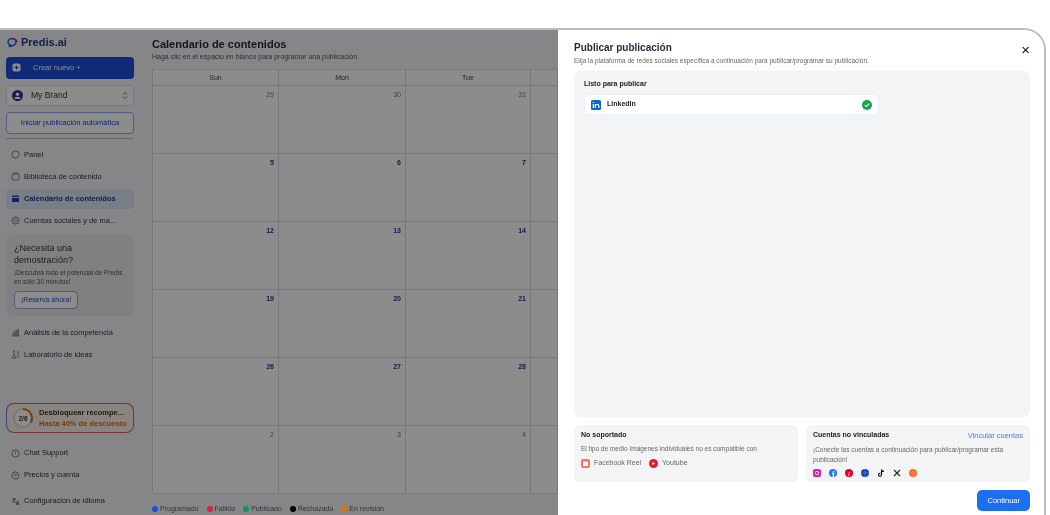  I want to click on box-icon, so click(15, 176).